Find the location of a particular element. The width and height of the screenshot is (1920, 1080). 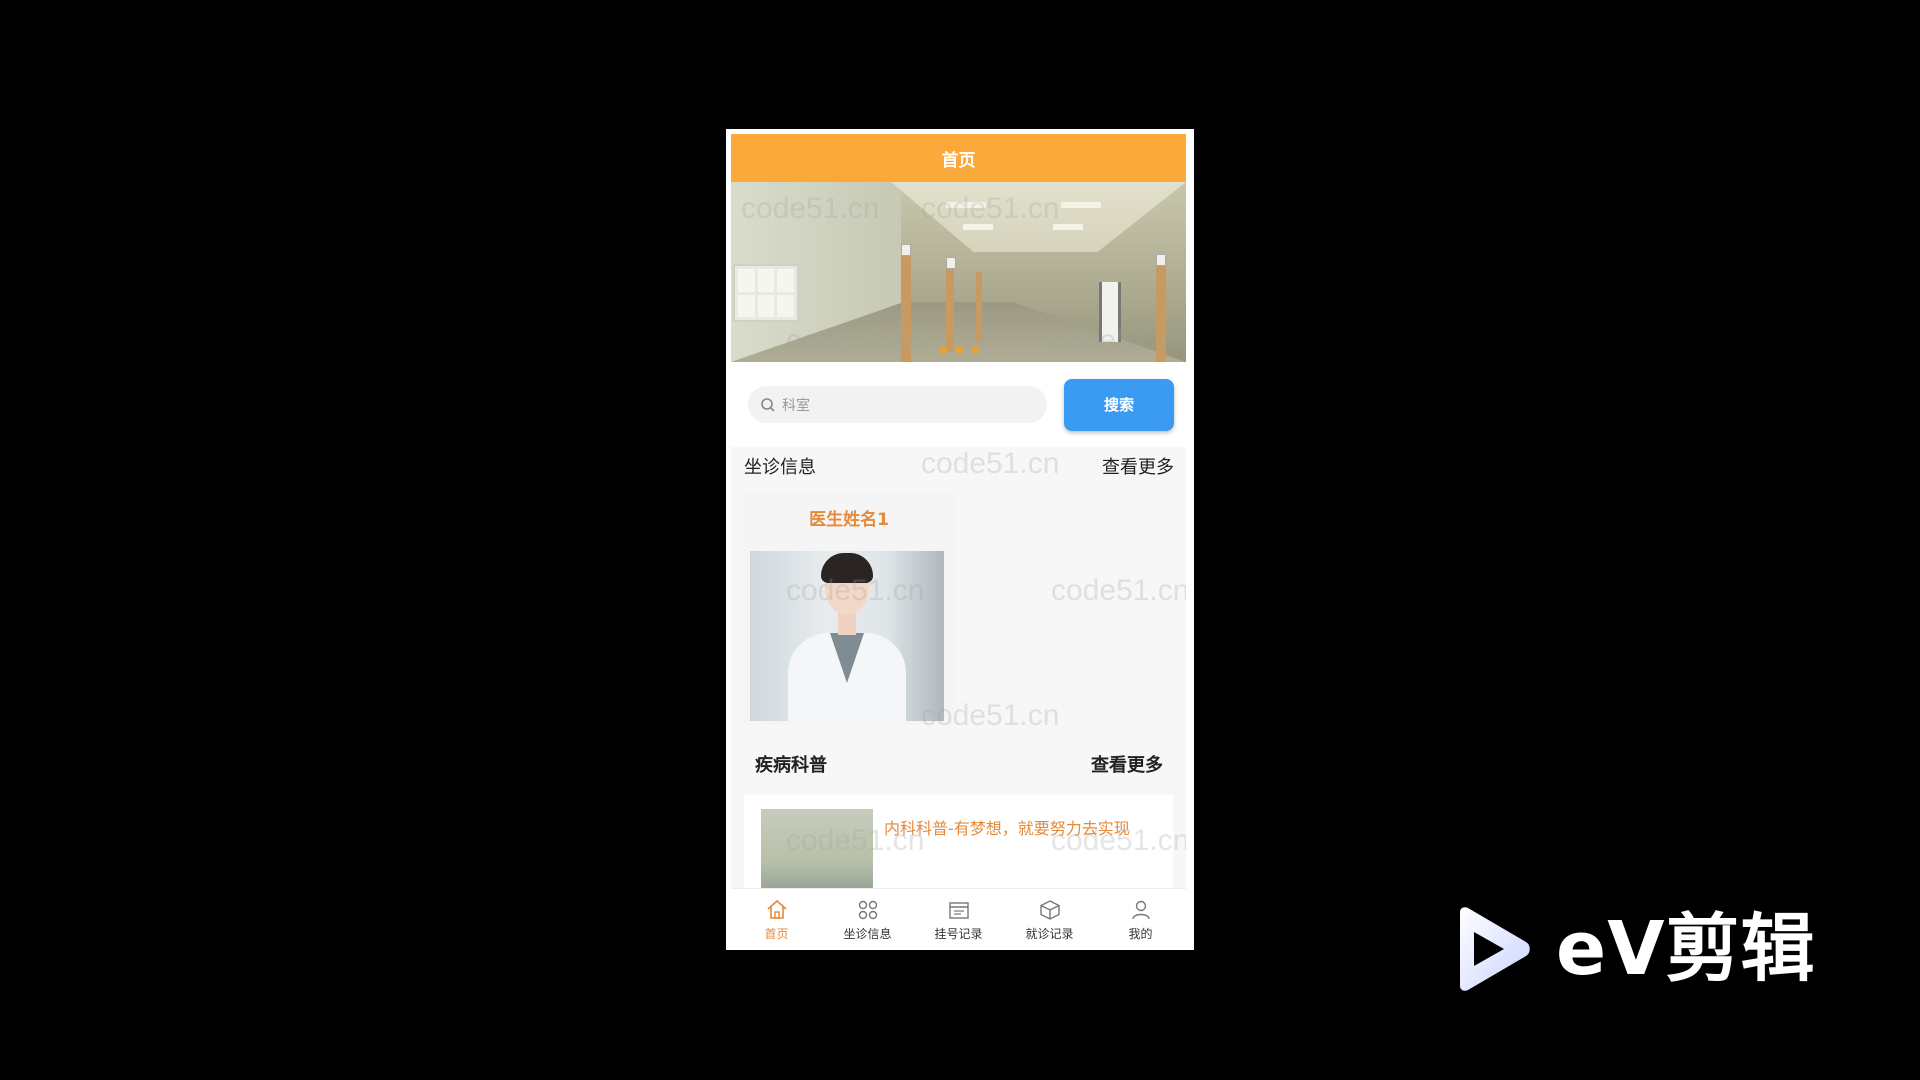

play-icon is located at coordinates (1495, 949).